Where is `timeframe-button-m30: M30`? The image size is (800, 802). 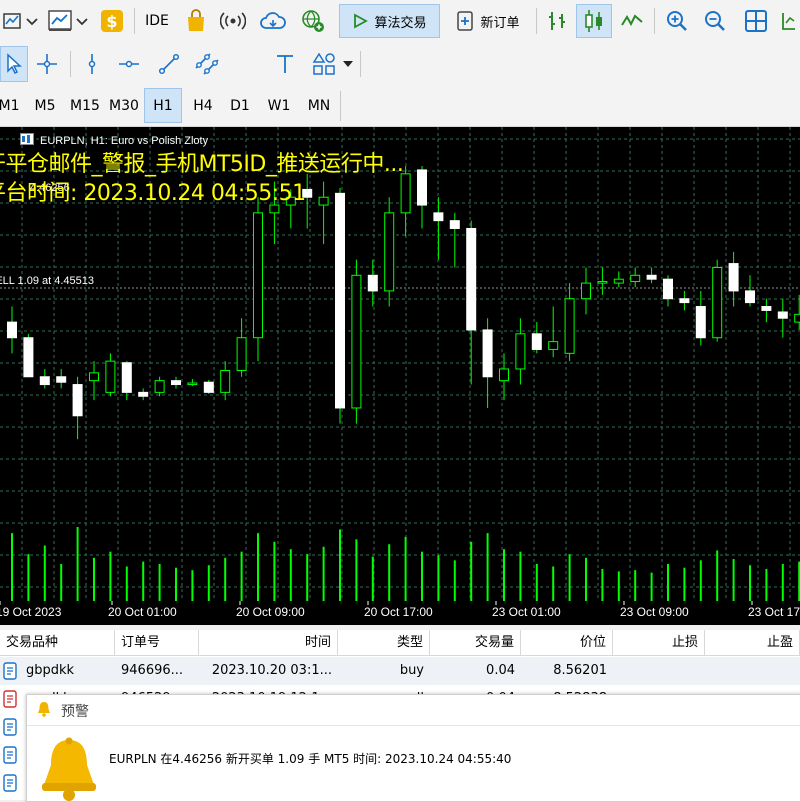 timeframe-button-m30: M30 is located at coordinates (124, 105).